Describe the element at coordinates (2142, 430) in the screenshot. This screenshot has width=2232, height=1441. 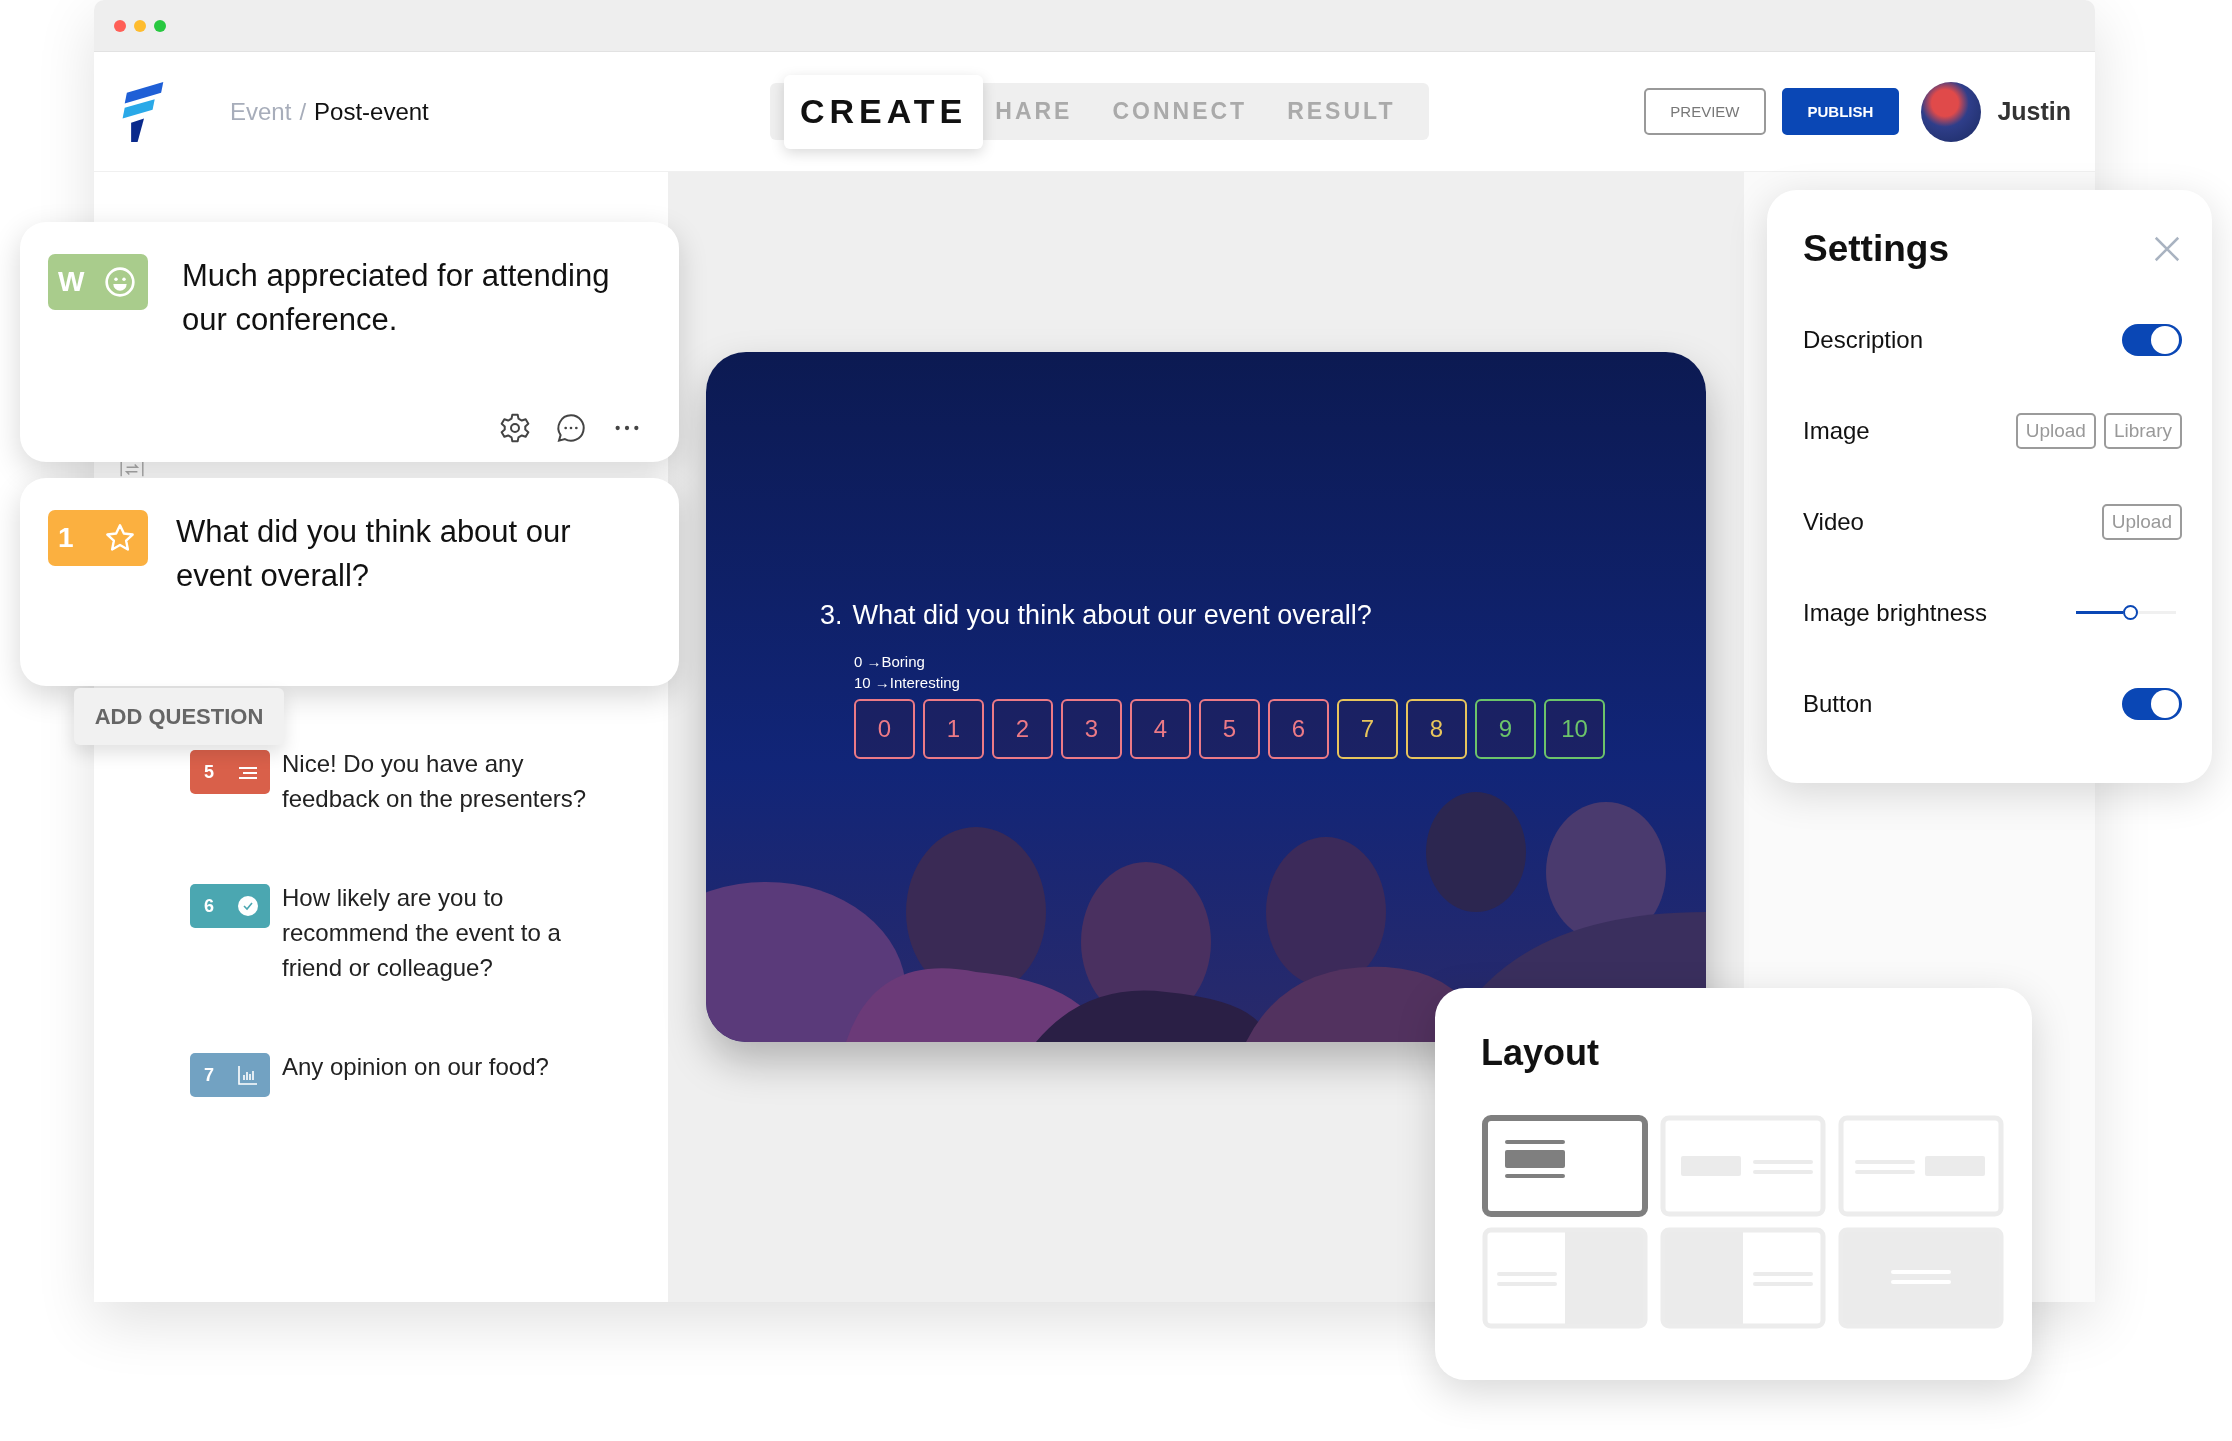
I see `upload-button: Library` at that location.